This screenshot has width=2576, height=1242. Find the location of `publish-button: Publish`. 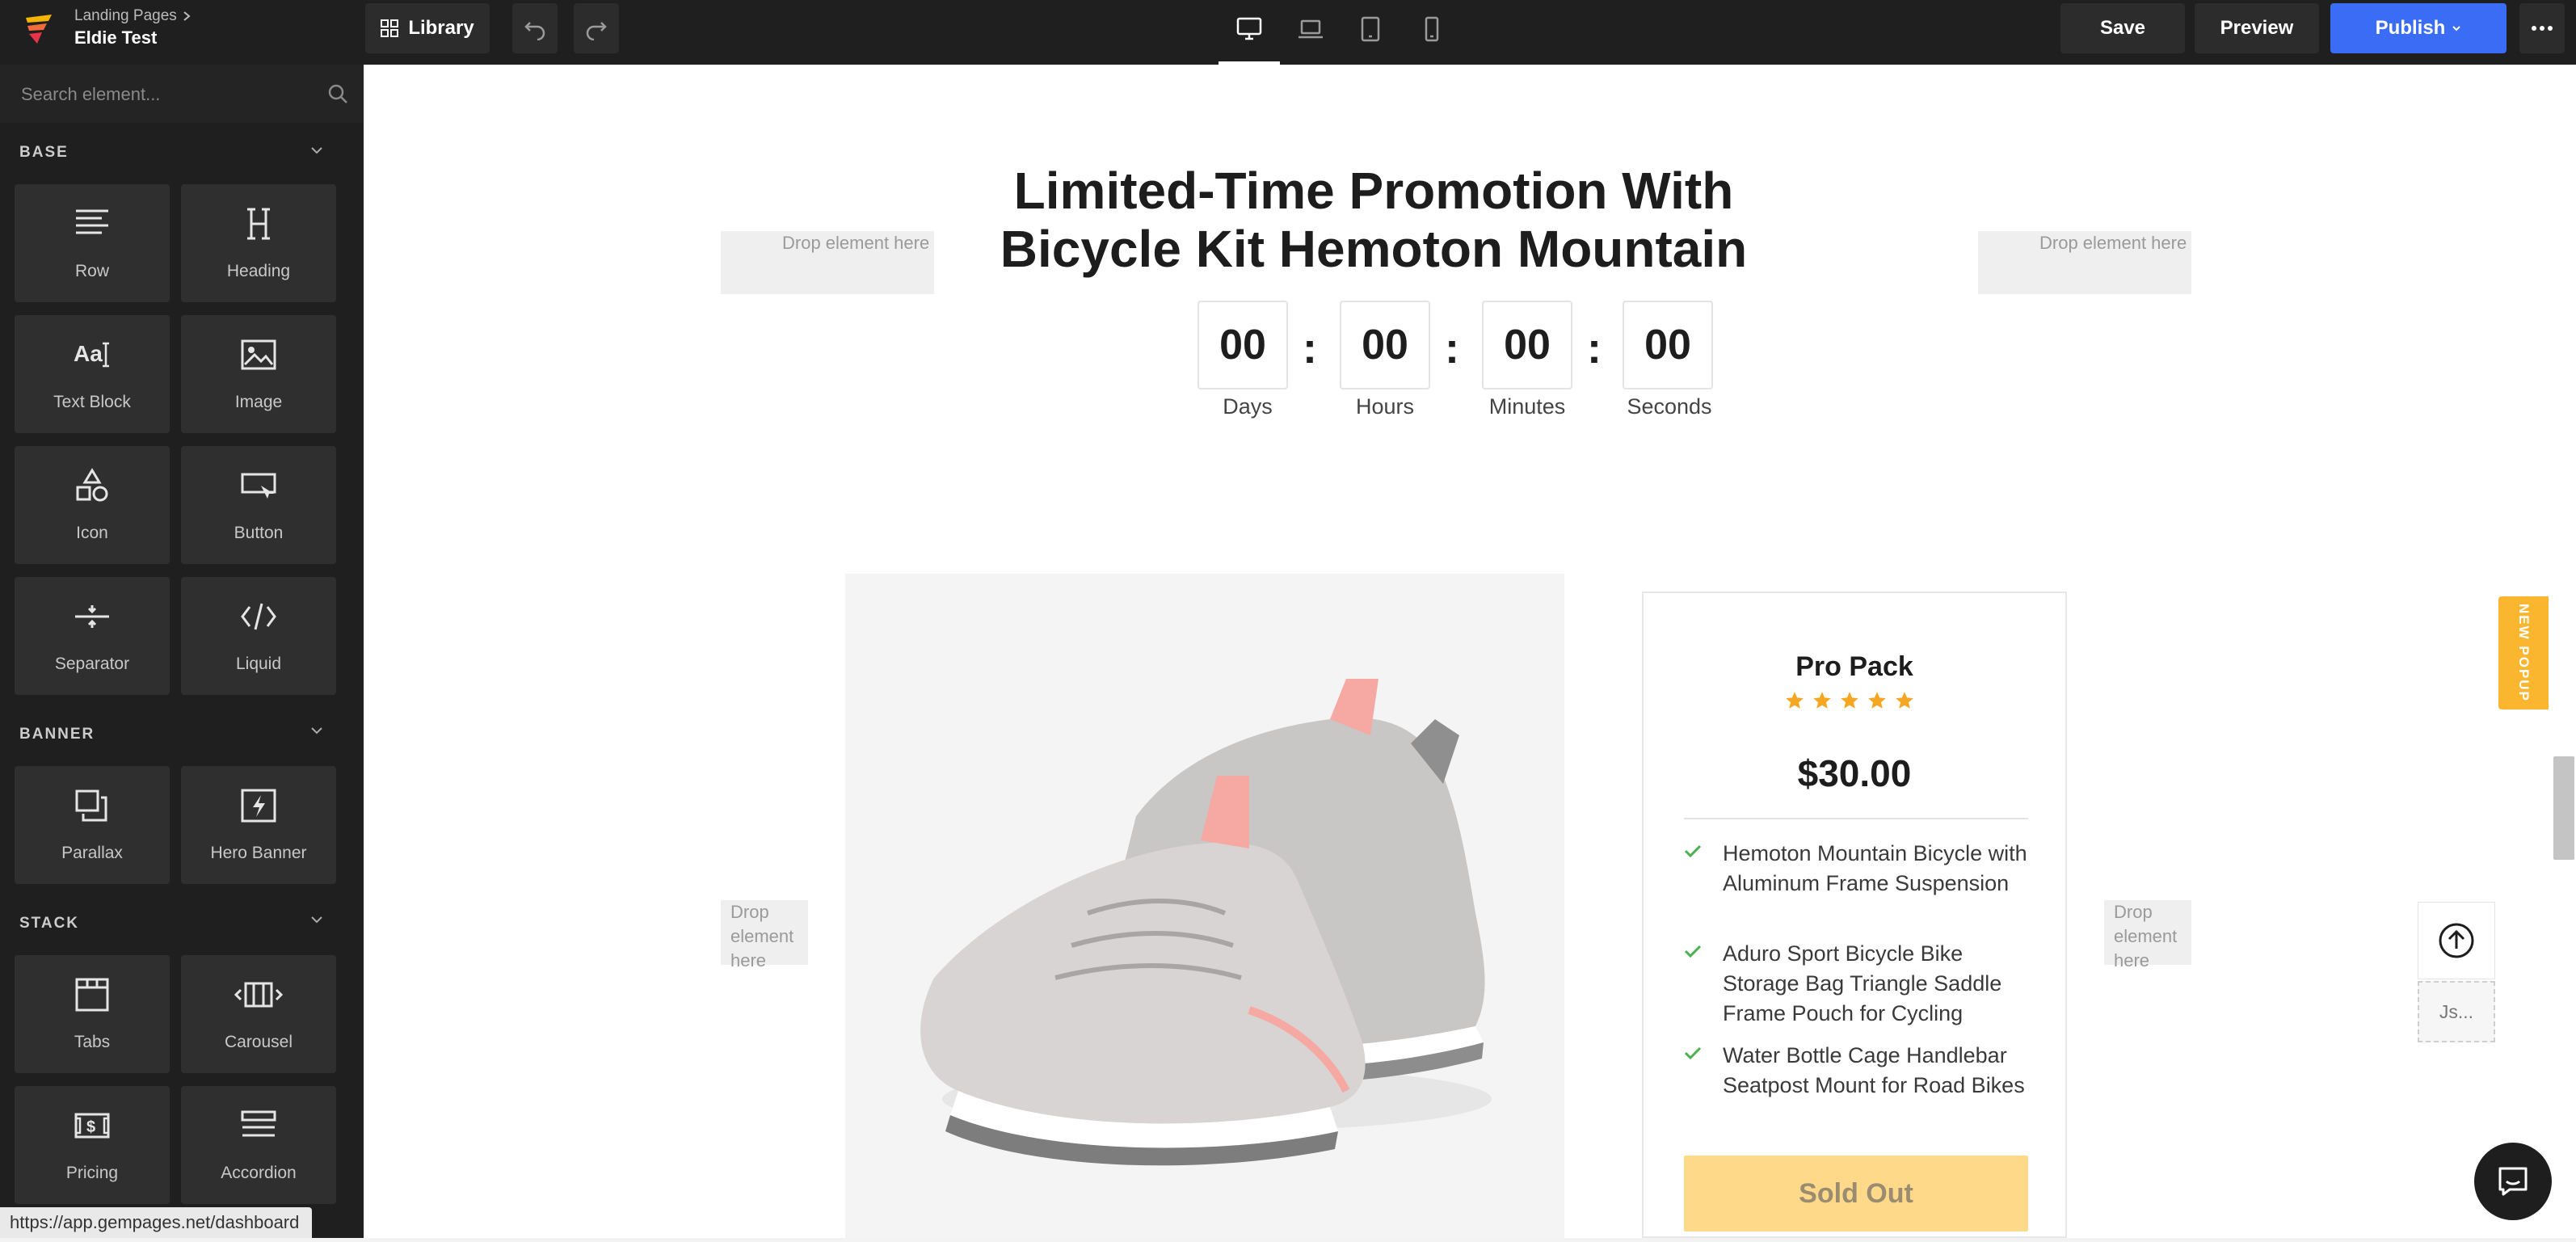

publish-button: Publish is located at coordinates (2418, 28).